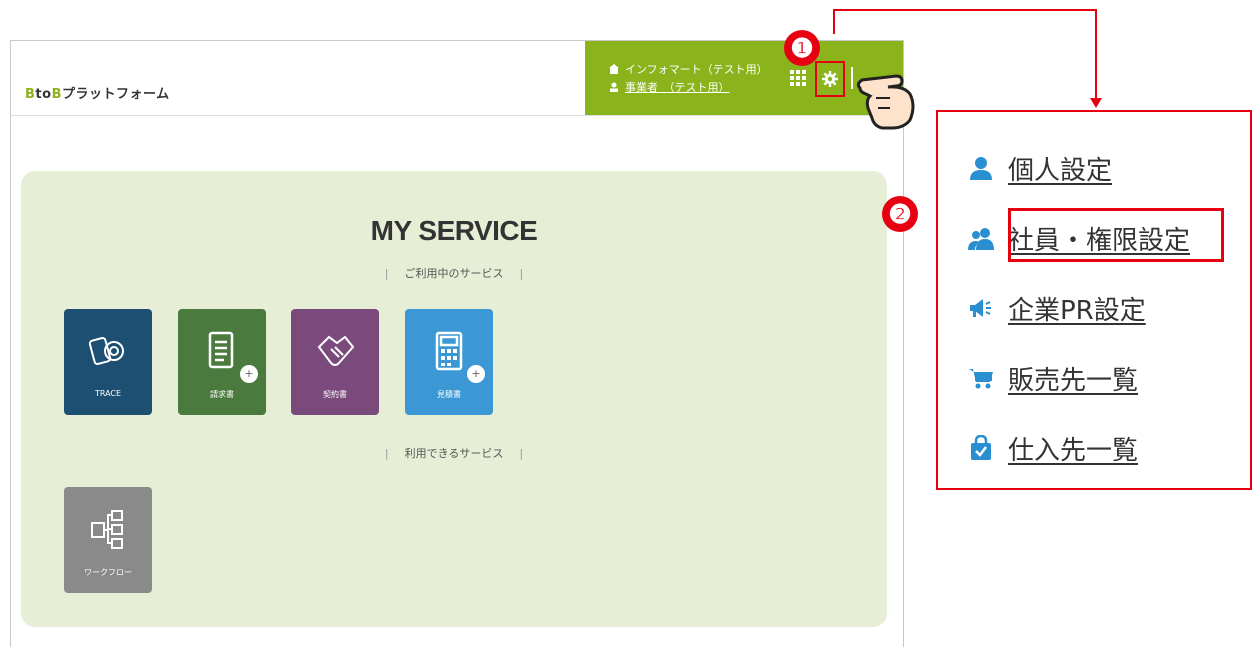 The image size is (1255, 647). I want to click on menu-item-customer-list: 販売先一覧, so click(1053, 378).